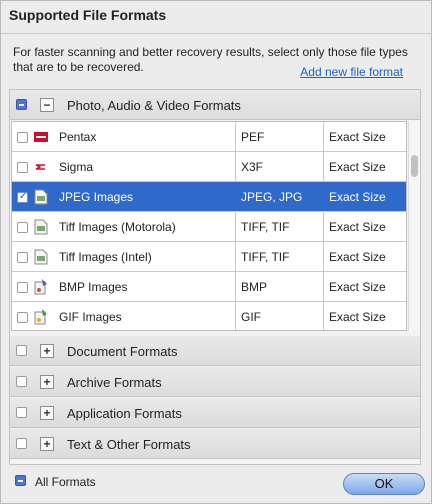 This screenshot has width=432, height=504. I want to click on format-name: Tiff Images (Motorola), so click(117, 227).